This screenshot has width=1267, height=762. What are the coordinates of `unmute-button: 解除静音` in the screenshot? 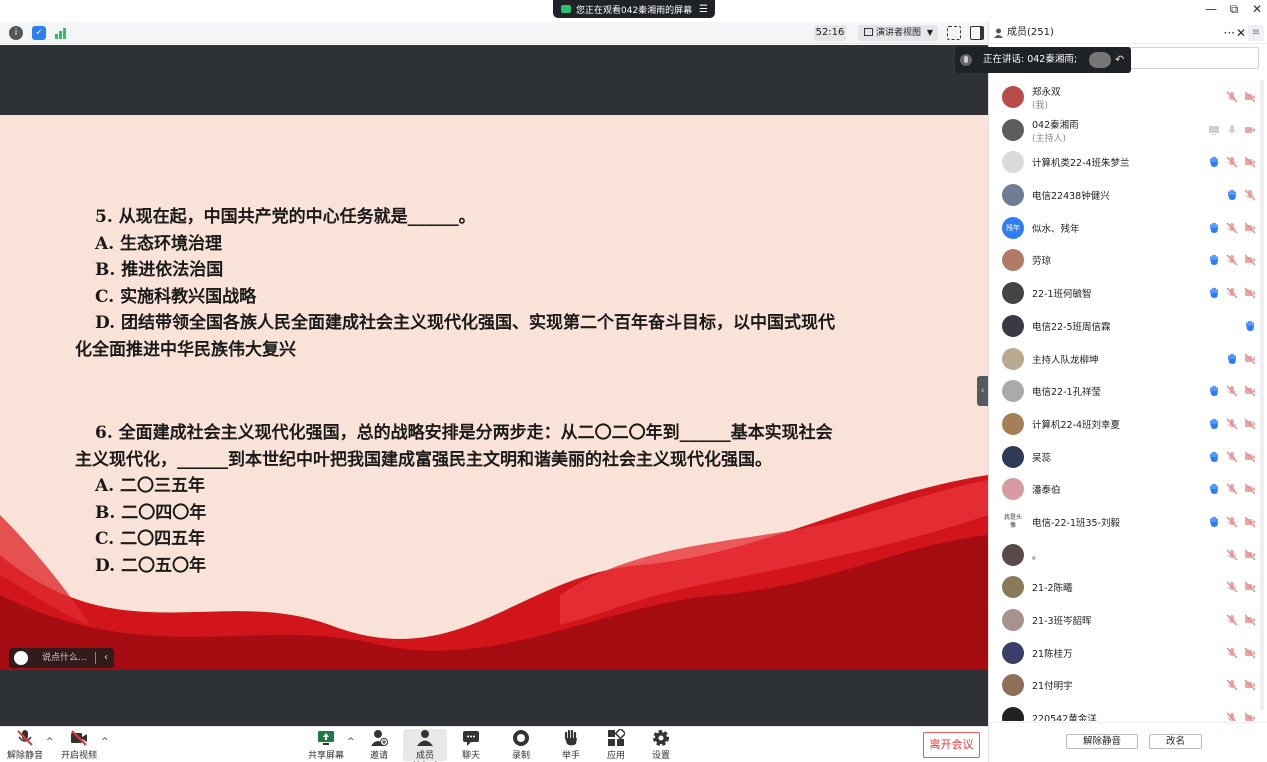 It's located at (25, 745).